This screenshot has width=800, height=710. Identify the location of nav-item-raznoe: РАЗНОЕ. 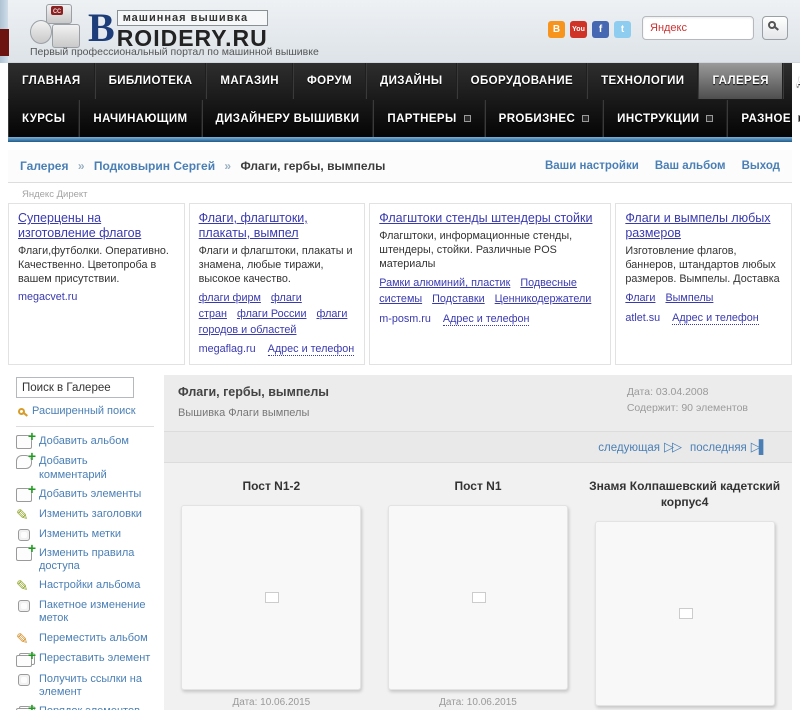
(763, 118).